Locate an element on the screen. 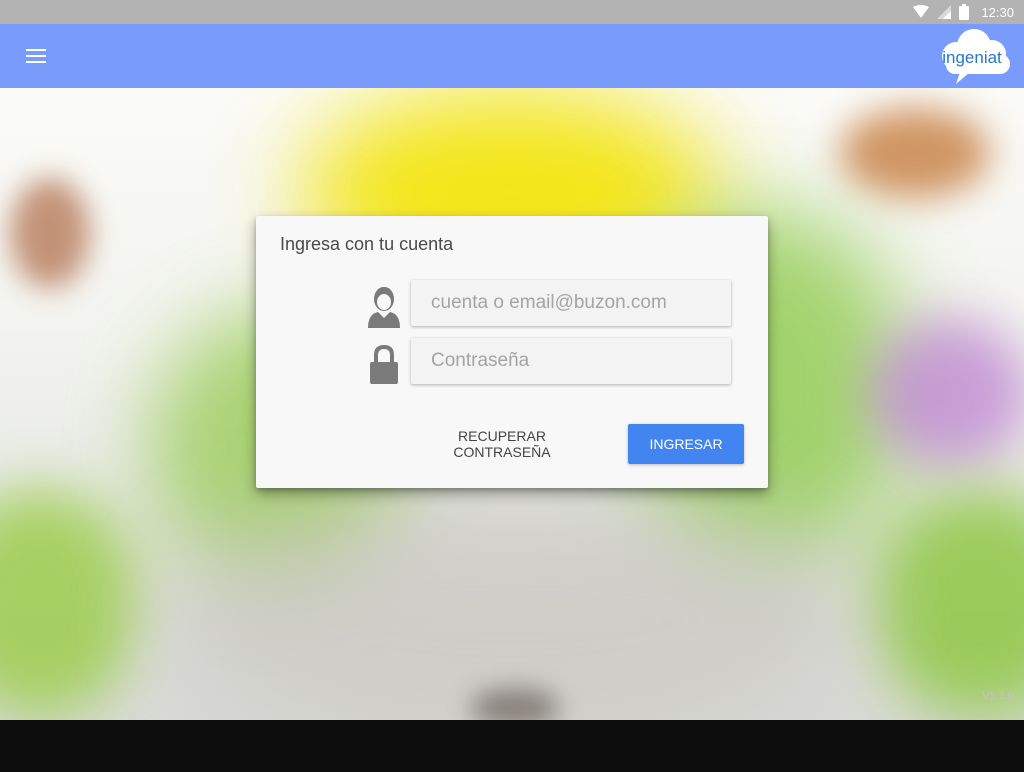 This screenshot has height=772, width=1024. login-title: Ingresa con tu cuenta is located at coordinates (367, 244).